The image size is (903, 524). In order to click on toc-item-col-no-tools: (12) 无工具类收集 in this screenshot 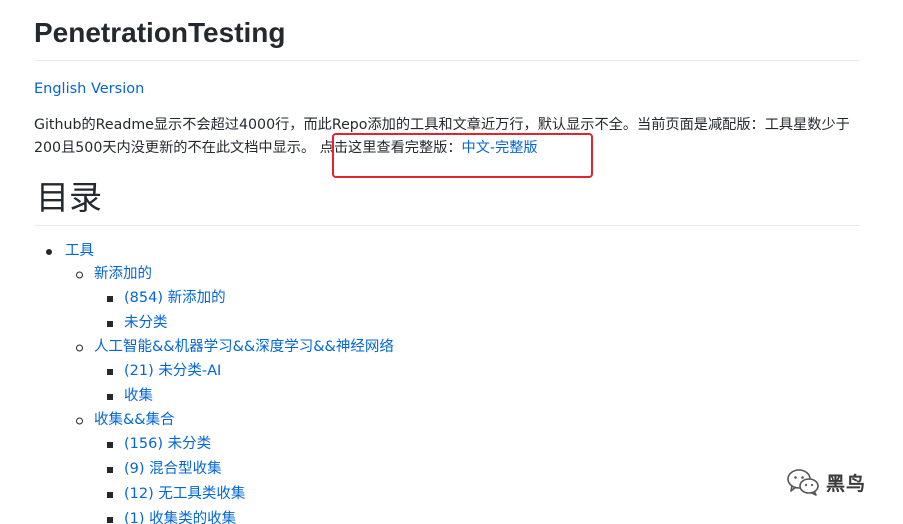, I will do `click(434, 494)`.